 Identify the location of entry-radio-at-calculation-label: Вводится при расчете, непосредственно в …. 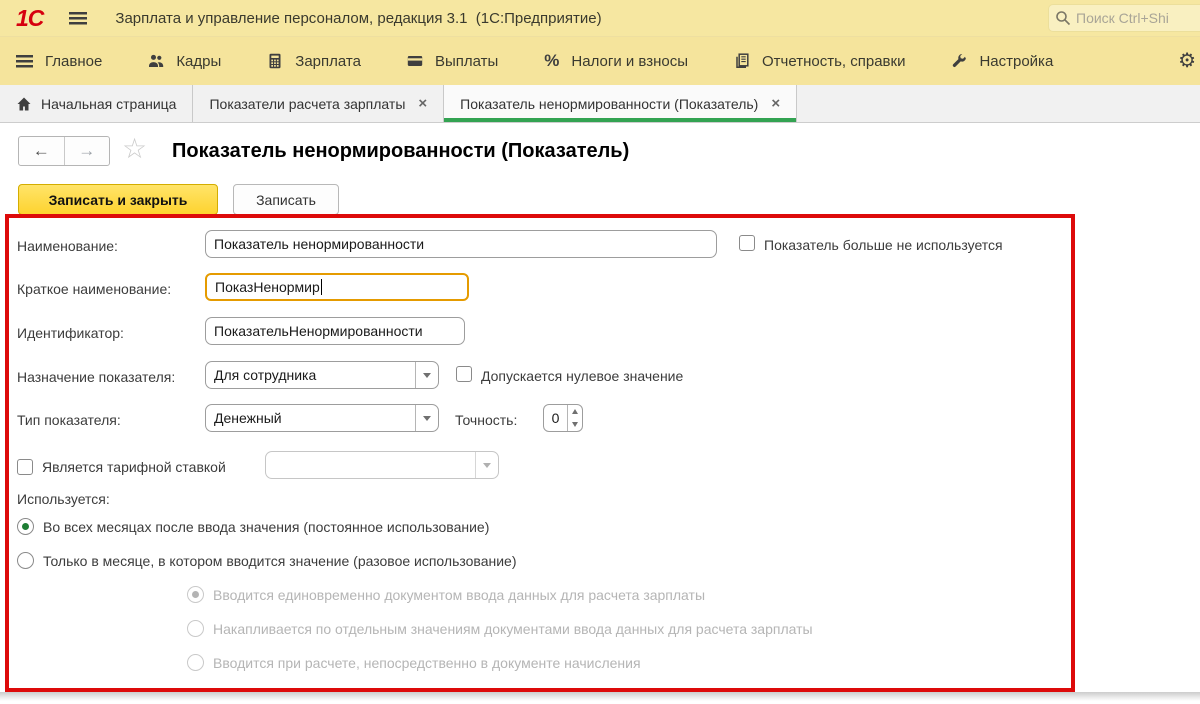
(427, 663).